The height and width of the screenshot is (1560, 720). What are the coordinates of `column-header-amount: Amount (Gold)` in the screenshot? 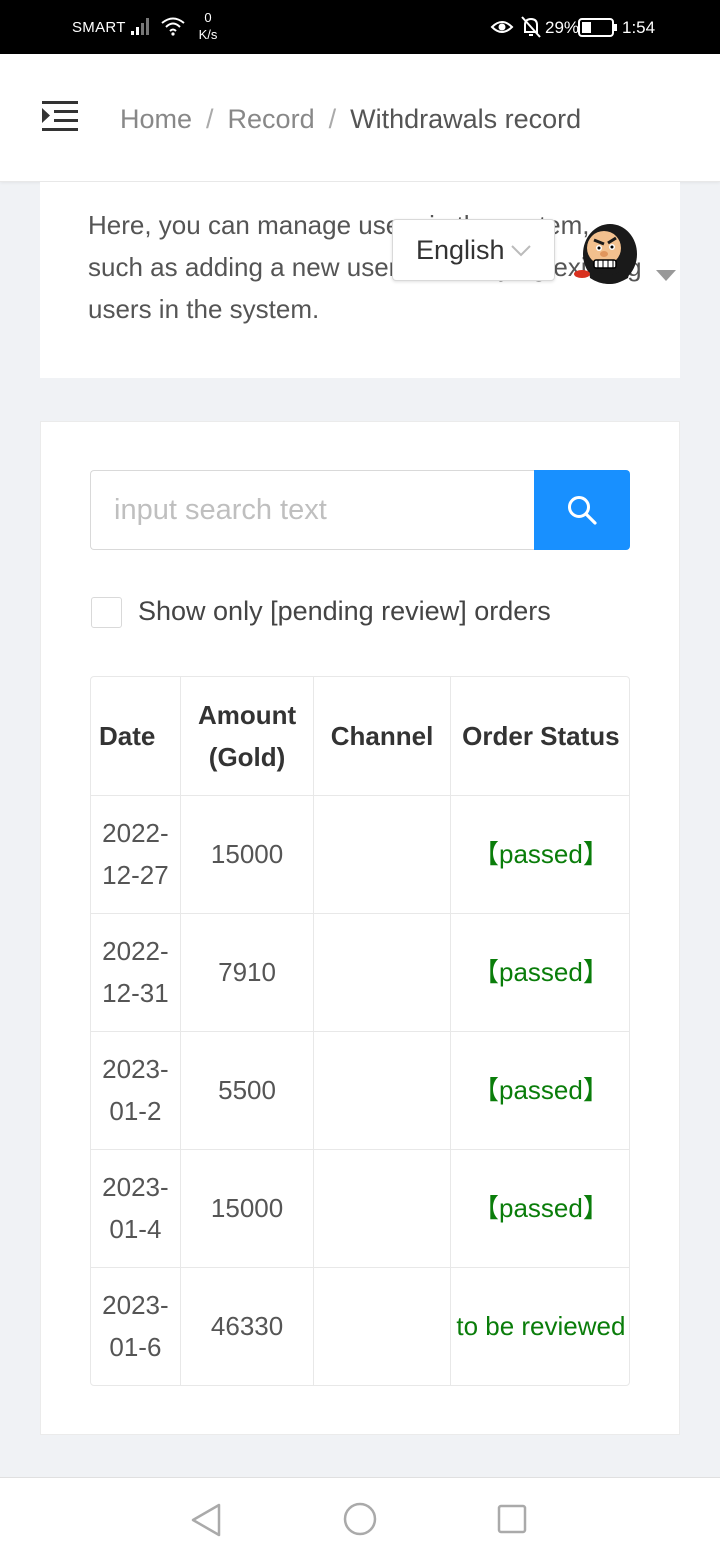 It's located at (247, 736).